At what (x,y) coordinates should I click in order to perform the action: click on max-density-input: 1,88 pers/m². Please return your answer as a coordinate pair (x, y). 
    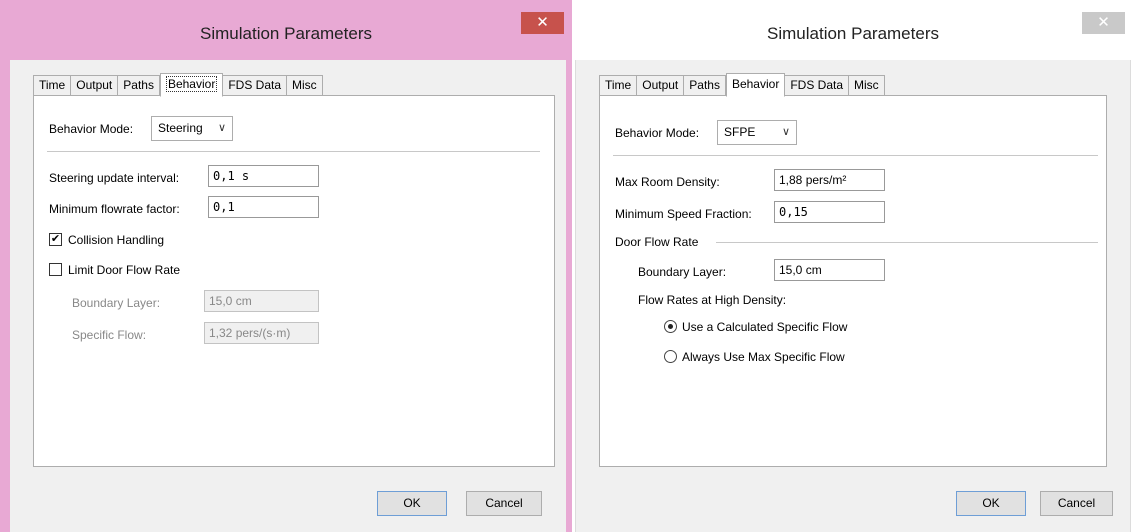
    Looking at the image, I should click on (829, 180).